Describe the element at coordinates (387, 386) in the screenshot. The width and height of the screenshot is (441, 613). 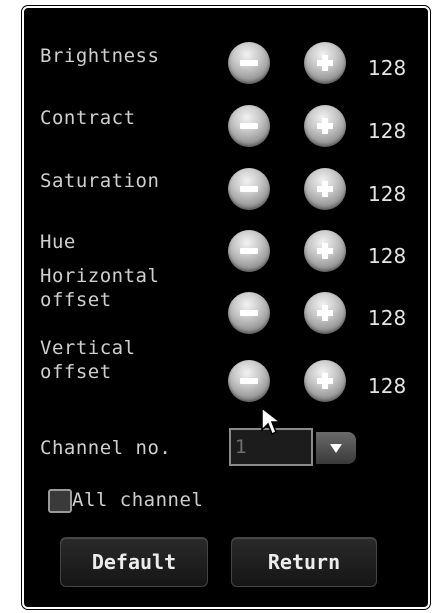
I see `vertical-offset-value: 128` at that location.